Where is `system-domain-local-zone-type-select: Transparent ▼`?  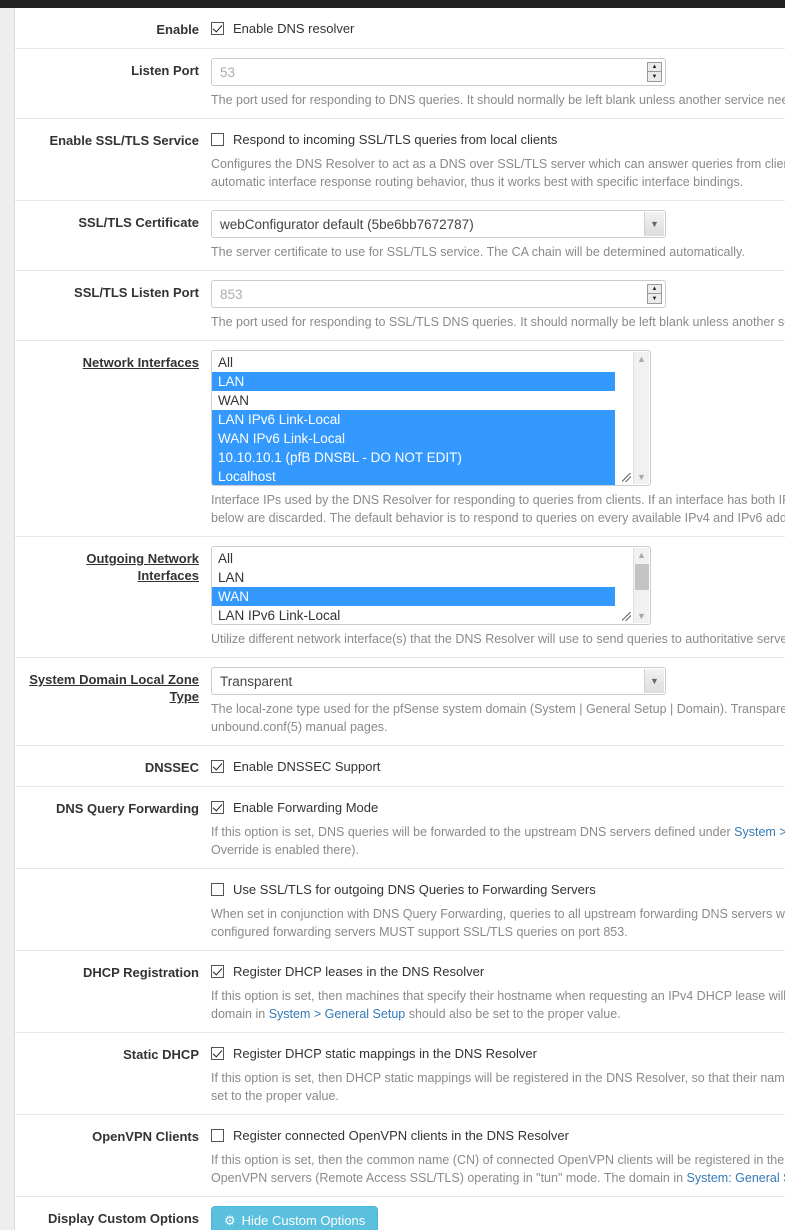
system-domain-local-zone-type-select: Transparent ▼ is located at coordinates (438, 681).